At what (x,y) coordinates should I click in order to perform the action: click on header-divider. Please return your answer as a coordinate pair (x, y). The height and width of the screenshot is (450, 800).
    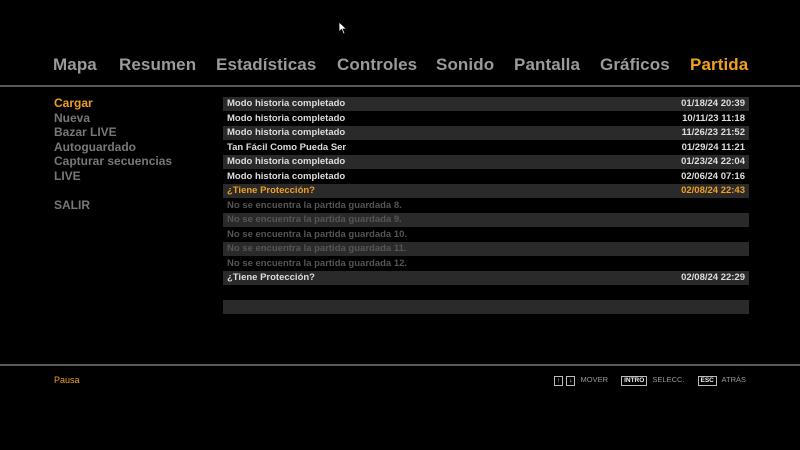
    Looking at the image, I should click on (400, 86).